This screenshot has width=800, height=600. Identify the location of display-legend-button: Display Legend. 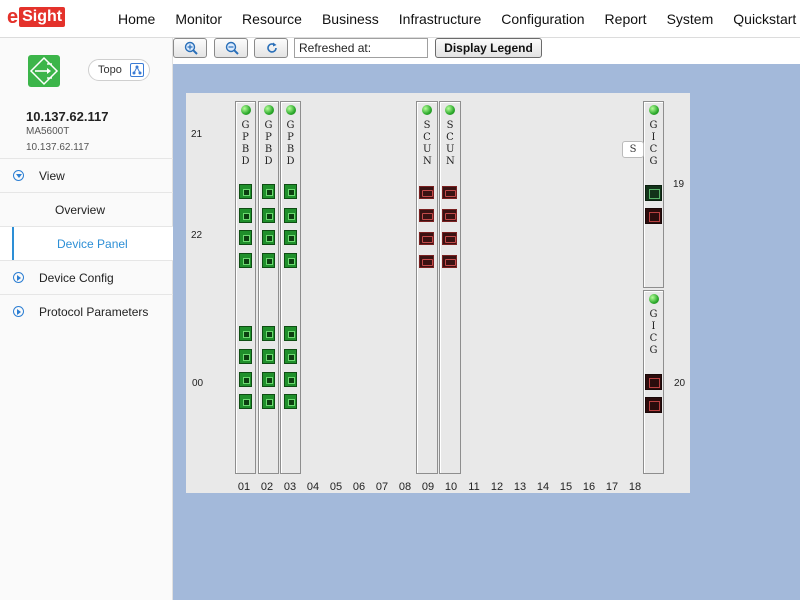
(488, 48).